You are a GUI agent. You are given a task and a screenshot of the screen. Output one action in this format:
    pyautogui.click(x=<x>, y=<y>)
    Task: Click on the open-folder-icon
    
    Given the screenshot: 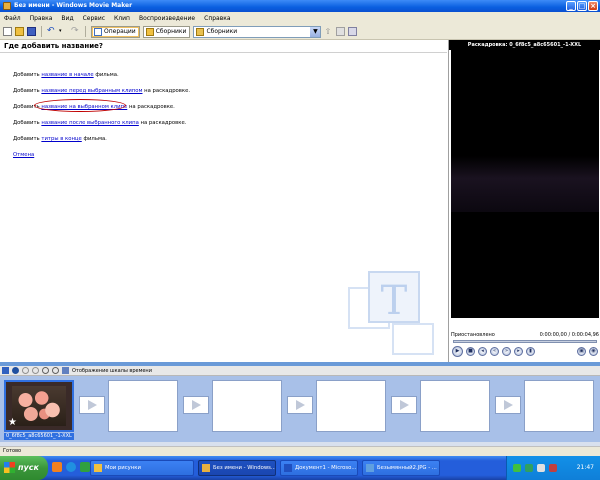 What is the action you would take?
    pyautogui.click(x=19, y=31)
    